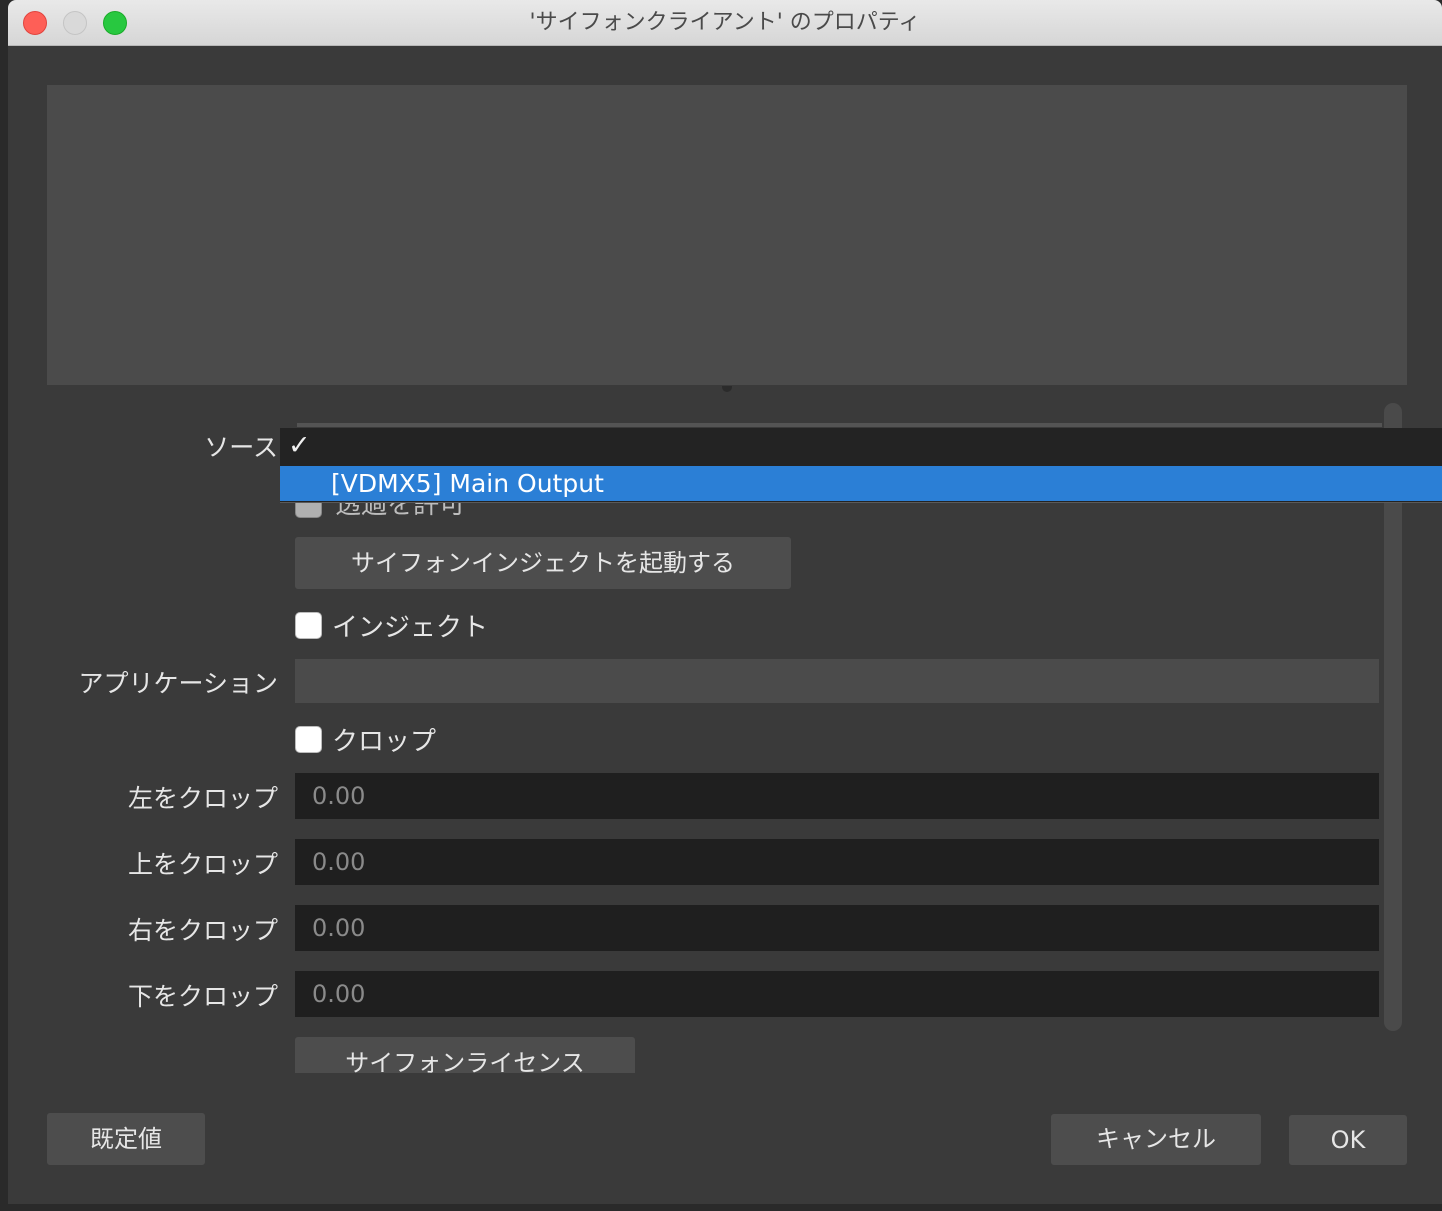 The image size is (1442, 1211). What do you see at coordinates (202, 996) in the screenshot?
I see `crop-bottom-label: 下をクロップ` at bounding box center [202, 996].